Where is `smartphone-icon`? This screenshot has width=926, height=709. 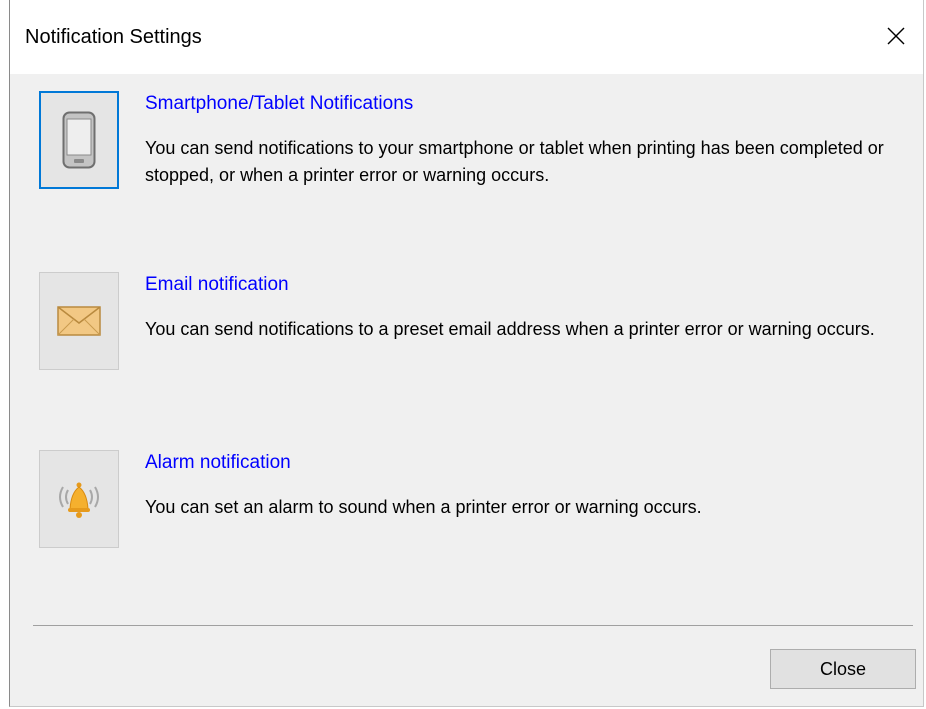 smartphone-icon is located at coordinates (79, 140).